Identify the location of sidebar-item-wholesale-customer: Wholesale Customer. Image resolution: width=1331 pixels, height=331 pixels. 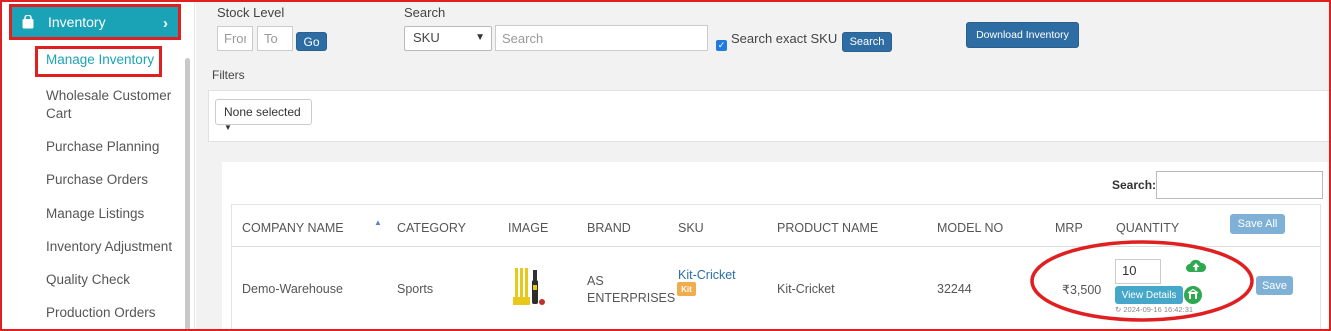
(108, 95).